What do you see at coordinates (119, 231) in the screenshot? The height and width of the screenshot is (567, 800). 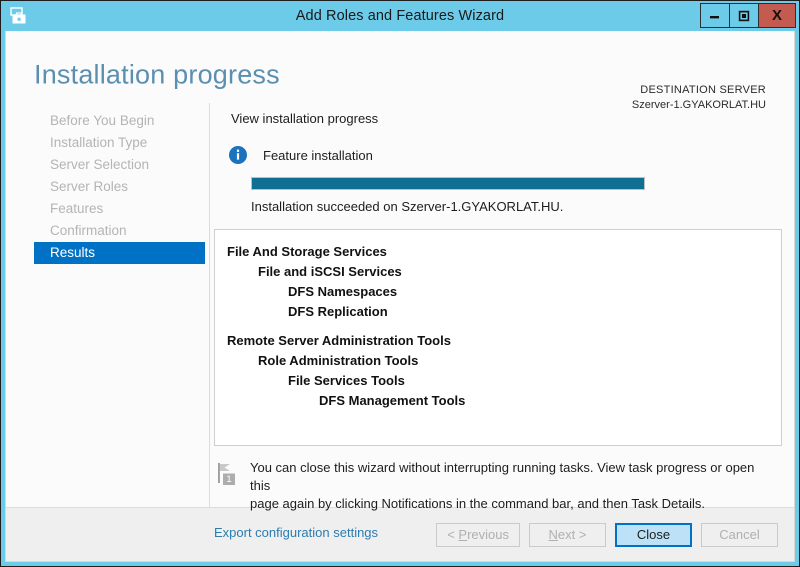 I see `sidebar-item-confirmation: Confirmation` at bounding box center [119, 231].